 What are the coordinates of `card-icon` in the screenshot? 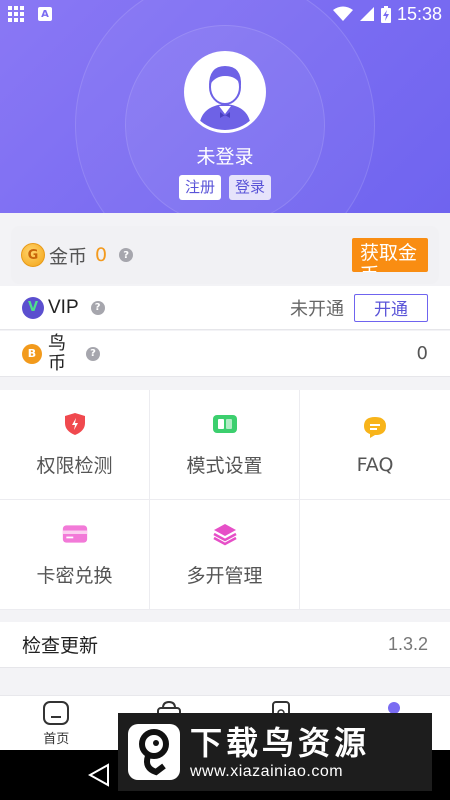 It's located at (75, 534).